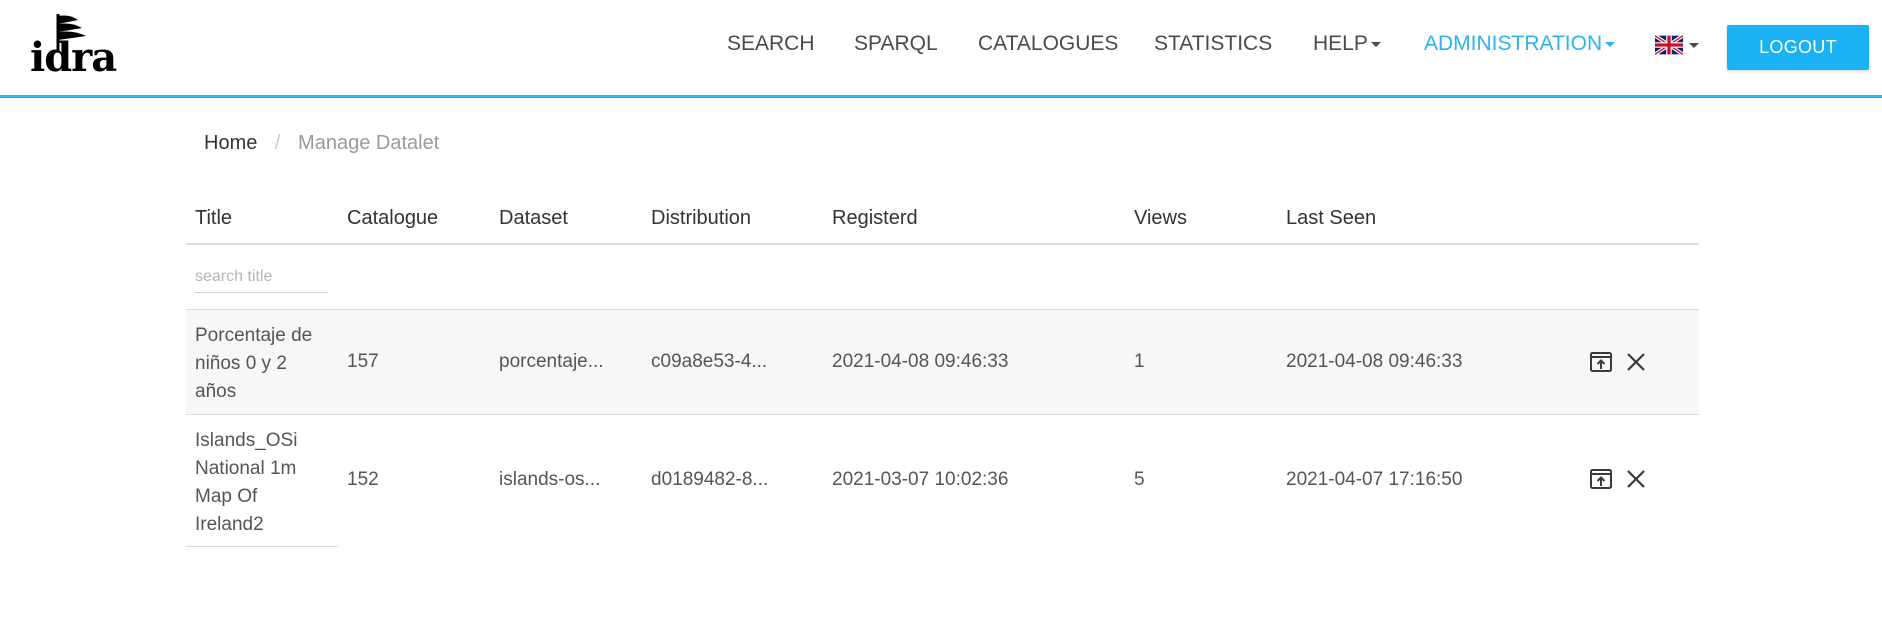  What do you see at coordinates (1513, 43) in the screenshot?
I see `nav-administration-label: ADMINISTRATION` at bounding box center [1513, 43].